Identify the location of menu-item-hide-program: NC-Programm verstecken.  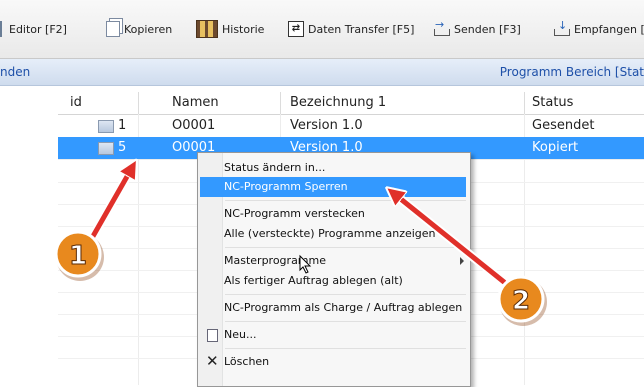
(333, 214).